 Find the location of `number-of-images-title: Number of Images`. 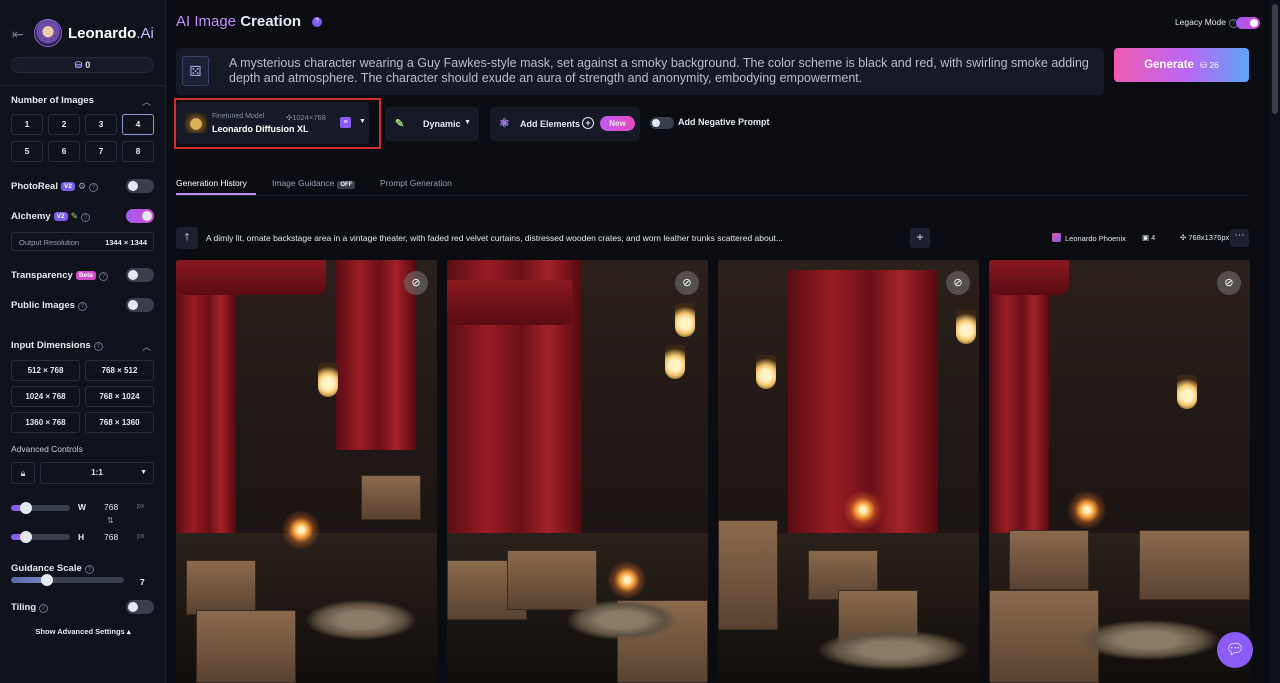

number-of-images-title: Number of Images is located at coordinates (52, 100).